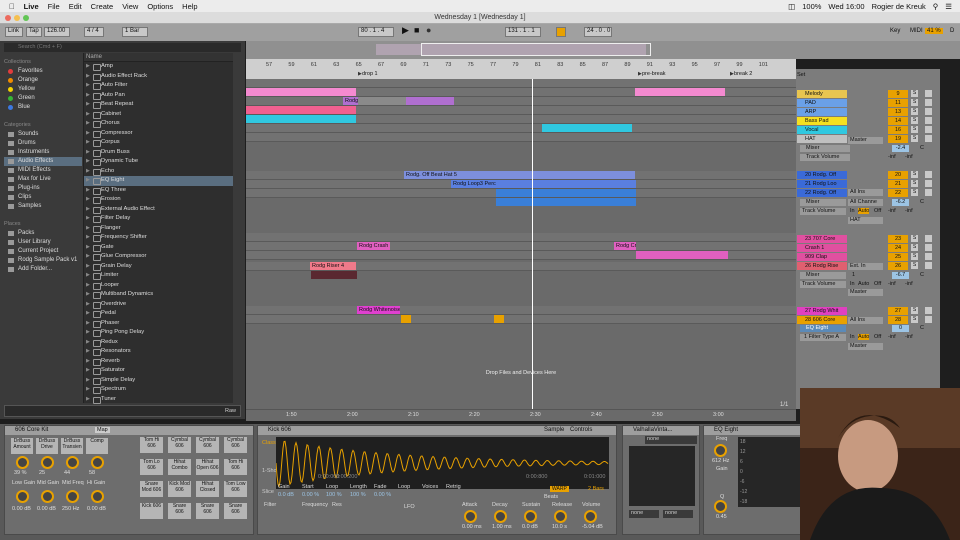 Image resolution: width=960 pixels, height=540 pixels. Describe the element at coordinates (207, 511) in the screenshot. I see `drum-pad: Snare 606` at that location.